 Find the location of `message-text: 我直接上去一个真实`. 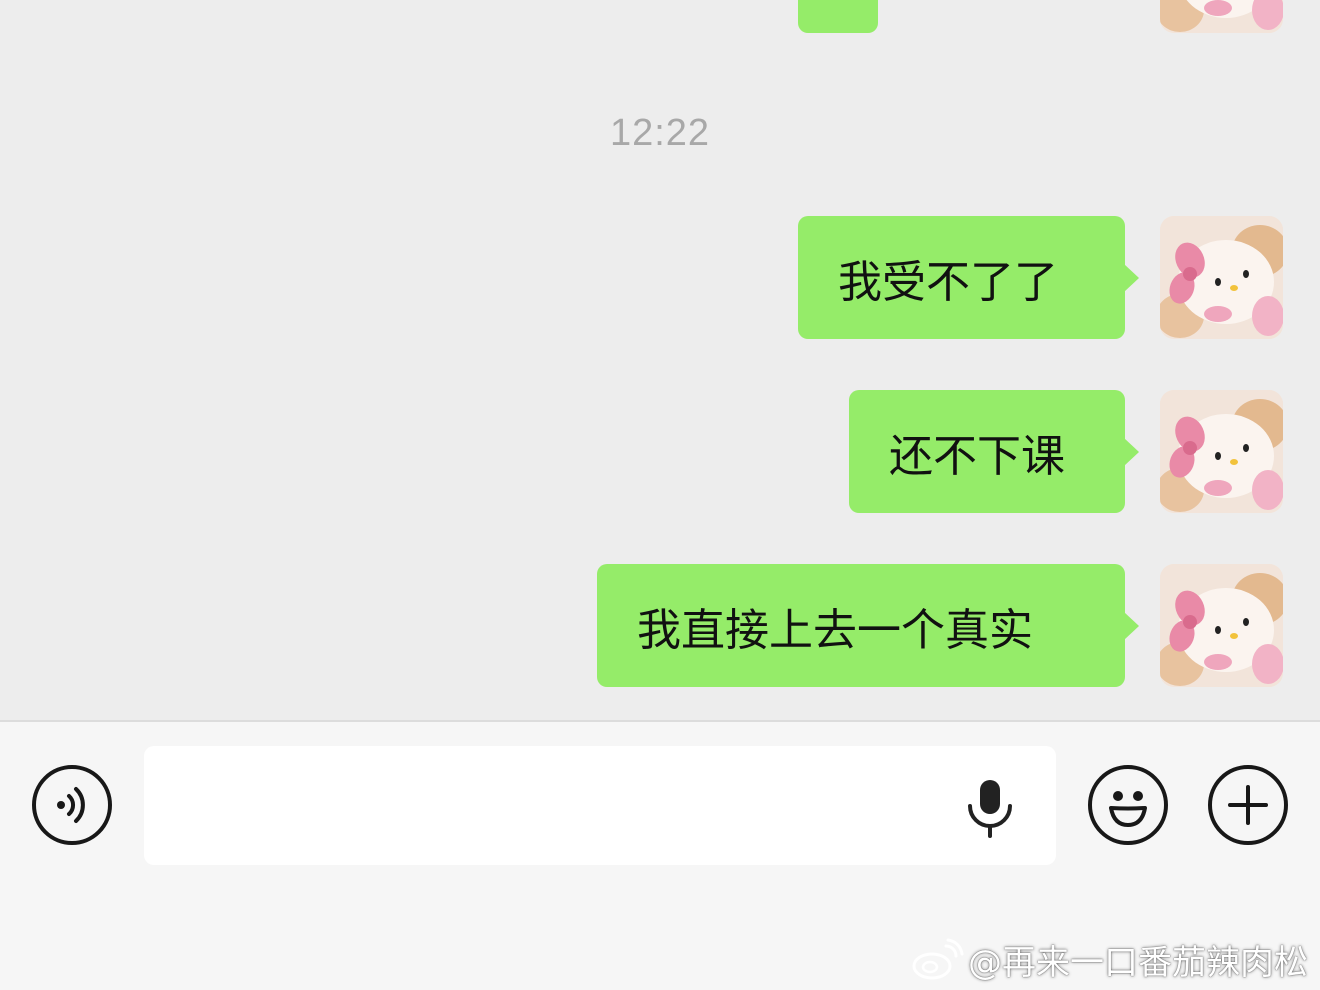

message-text: 我直接上去一个真实 is located at coordinates (835, 630).